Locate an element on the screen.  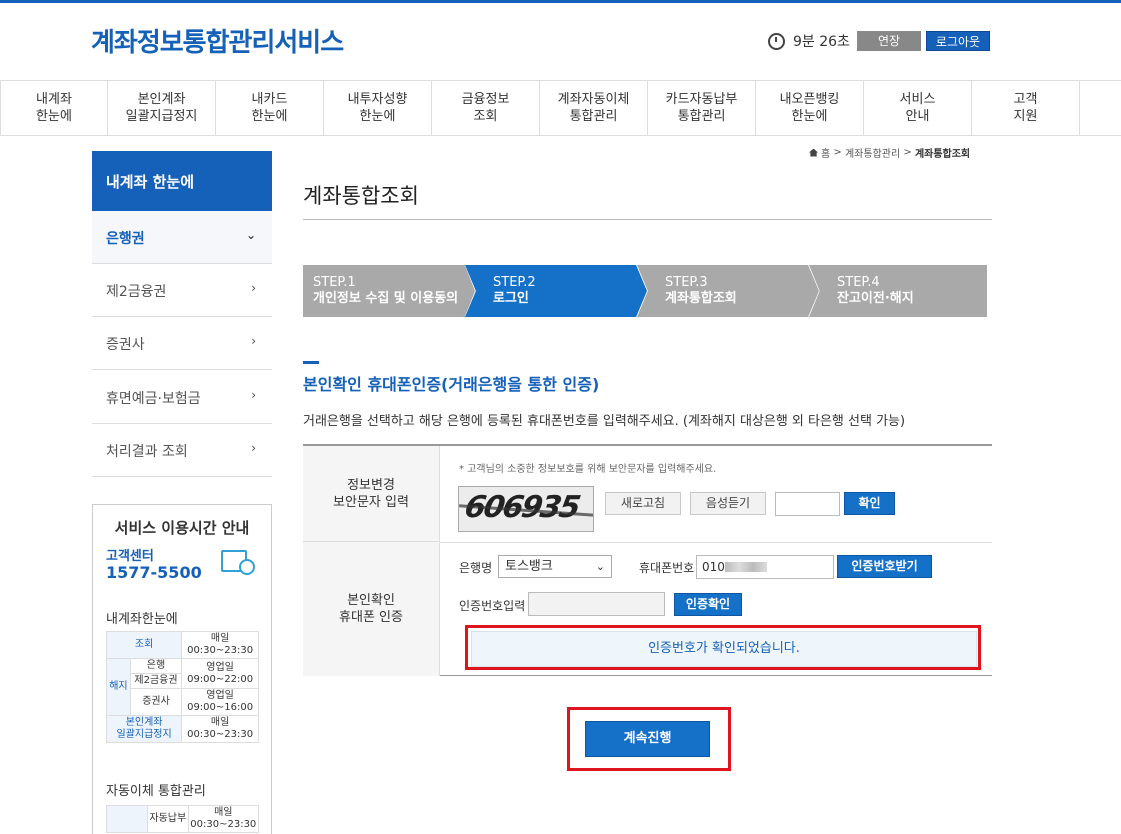
session-timer: 9분 26초 is located at coordinates (809, 41).